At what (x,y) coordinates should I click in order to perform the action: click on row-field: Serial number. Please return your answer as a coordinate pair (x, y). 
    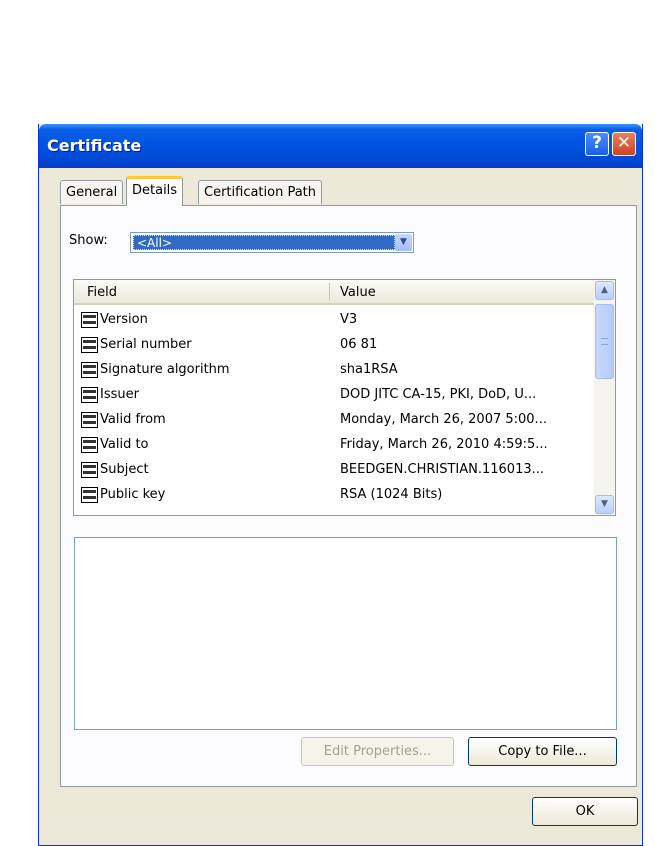
    Looking at the image, I should click on (146, 344).